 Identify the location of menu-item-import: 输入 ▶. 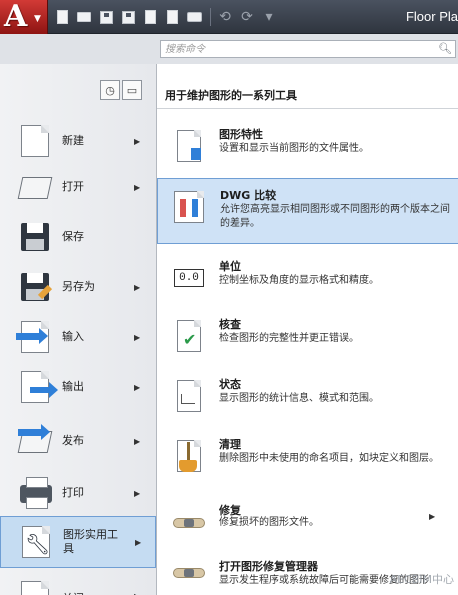
(78, 337).